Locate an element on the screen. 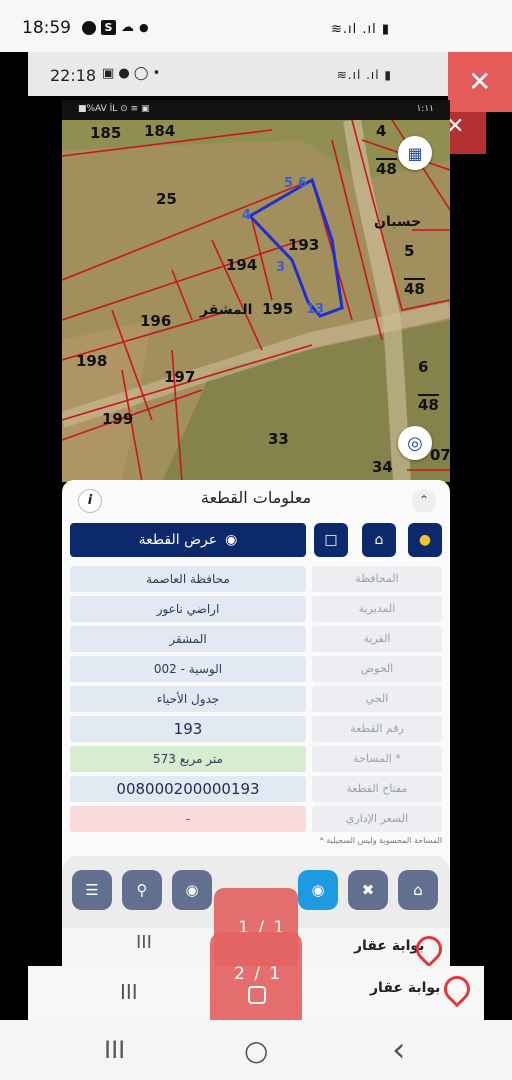 This screenshot has height=1080, width=512. plot-label: 196 is located at coordinates (156, 321).